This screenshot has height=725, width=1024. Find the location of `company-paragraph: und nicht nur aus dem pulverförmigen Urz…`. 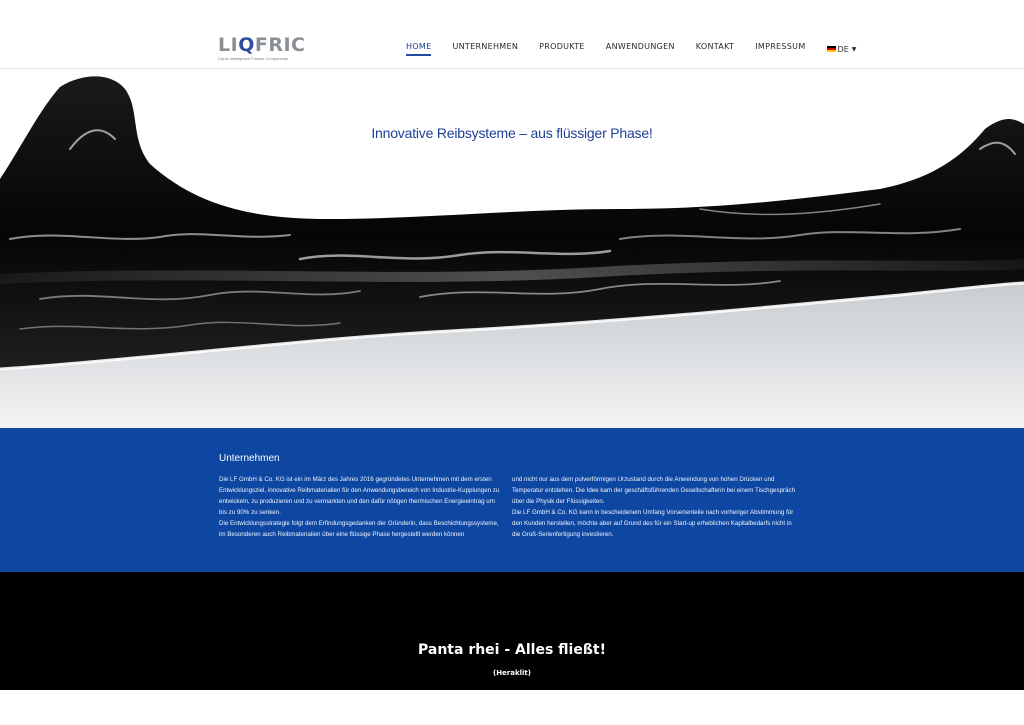

company-paragraph: und nicht nur aus dem pulverförmigen Urz… is located at coordinates (654, 490).